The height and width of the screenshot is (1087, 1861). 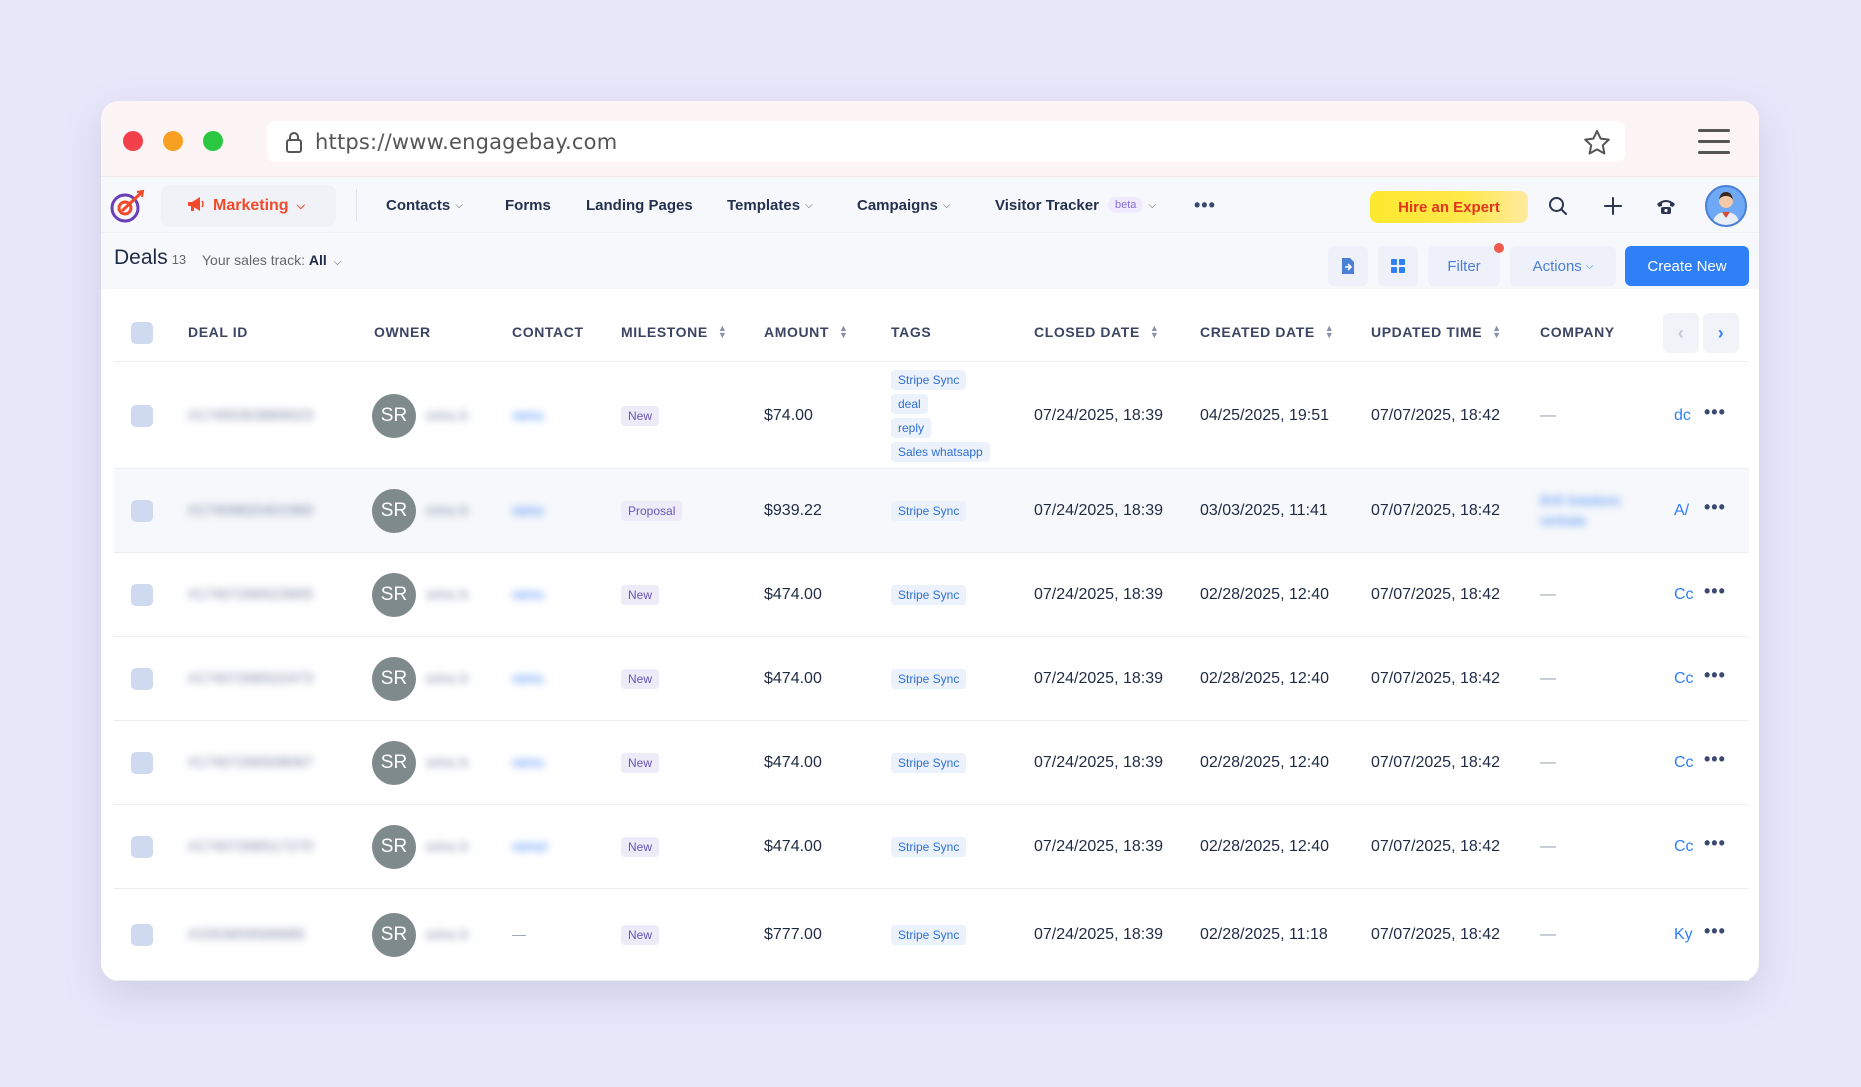 I want to click on hire-expert-button: Hire an Expert, so click(x=1449, y=207).